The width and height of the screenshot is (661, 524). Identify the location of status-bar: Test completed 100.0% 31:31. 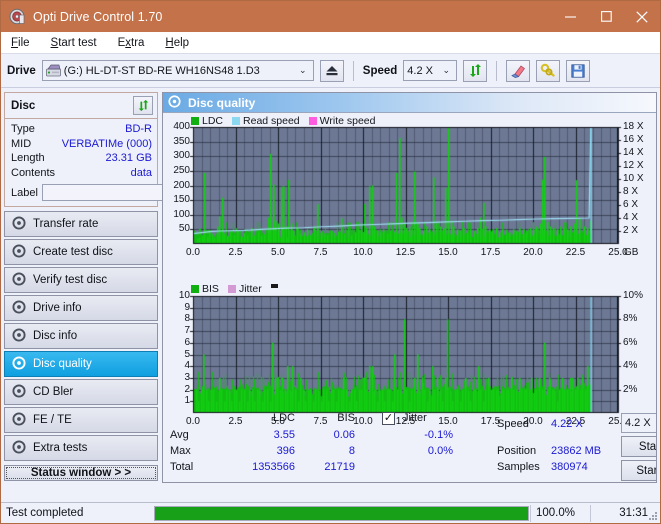
(330, 512).